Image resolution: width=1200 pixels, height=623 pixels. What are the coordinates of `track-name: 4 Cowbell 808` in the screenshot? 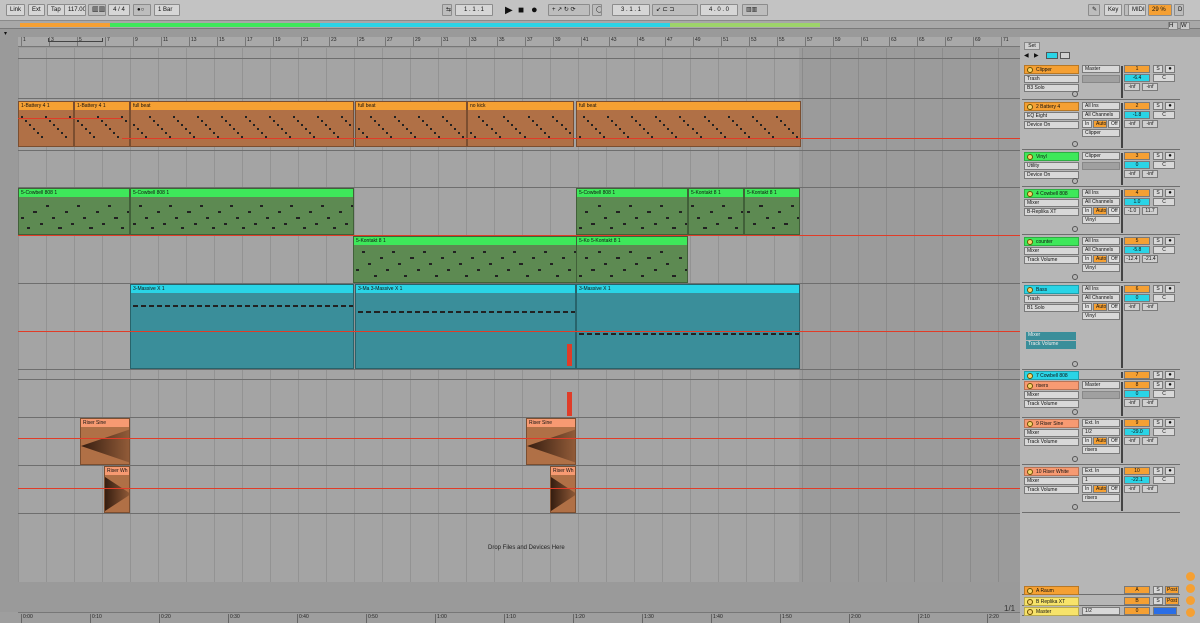 It's located at (1051, 193).